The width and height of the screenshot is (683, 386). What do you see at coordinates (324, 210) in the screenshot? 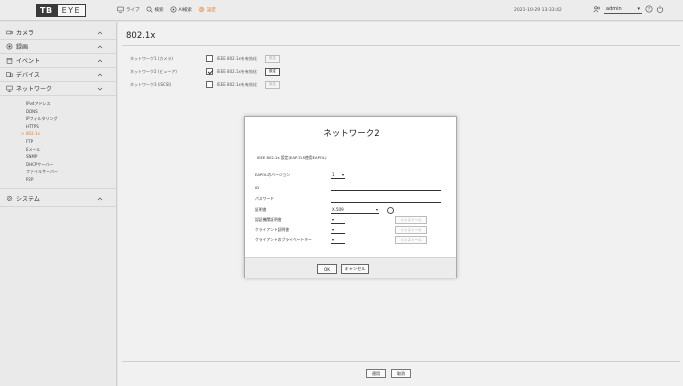
I see `certificate-row: 証明書 X.509 ▾` at bounding box center [324, 210].